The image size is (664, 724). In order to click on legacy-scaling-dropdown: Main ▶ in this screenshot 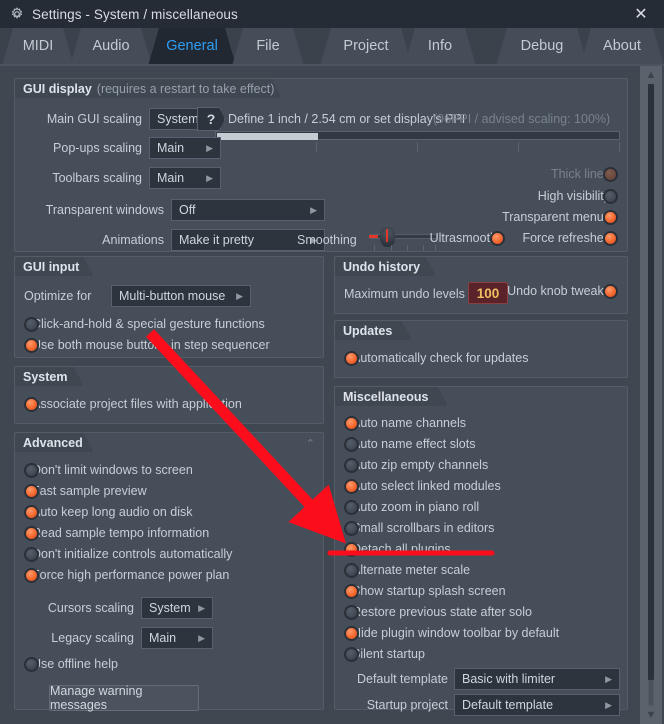, I will do `click(177, 638)`.